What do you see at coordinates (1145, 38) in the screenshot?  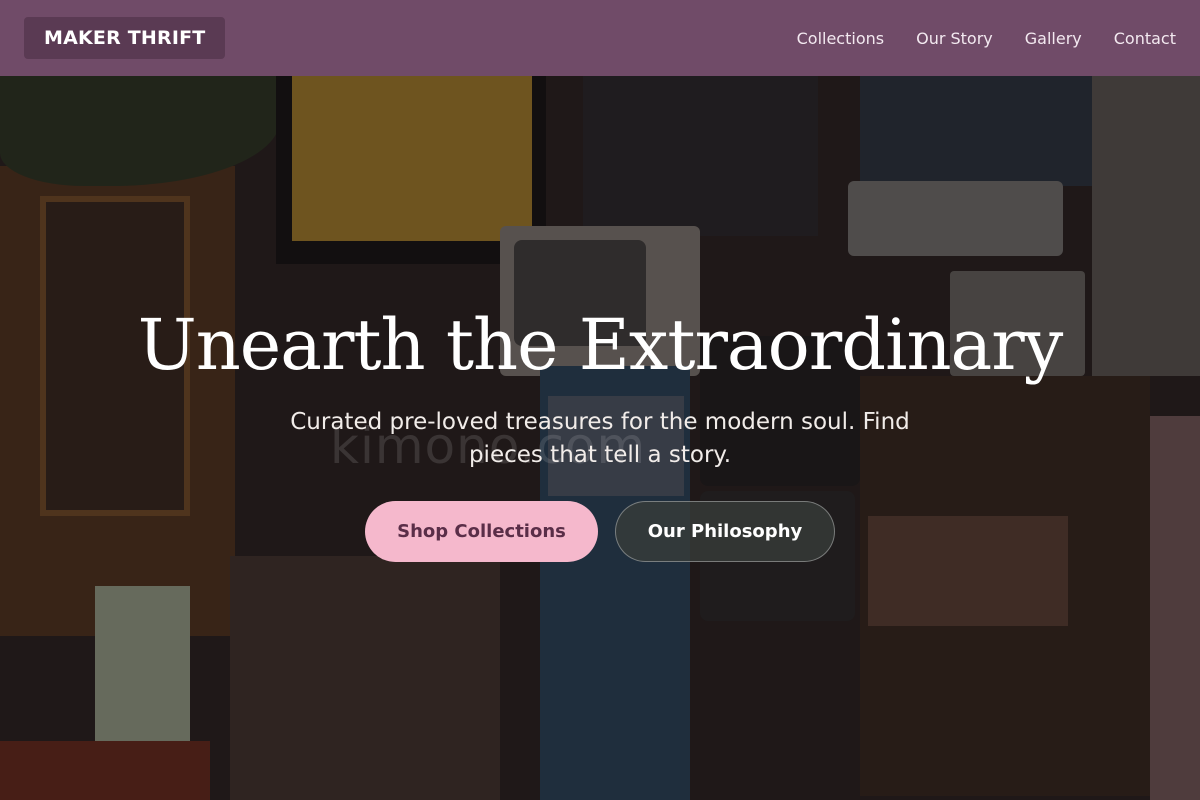 I see `nav-link-contact: Contact` at bounding box center [1145, 38].